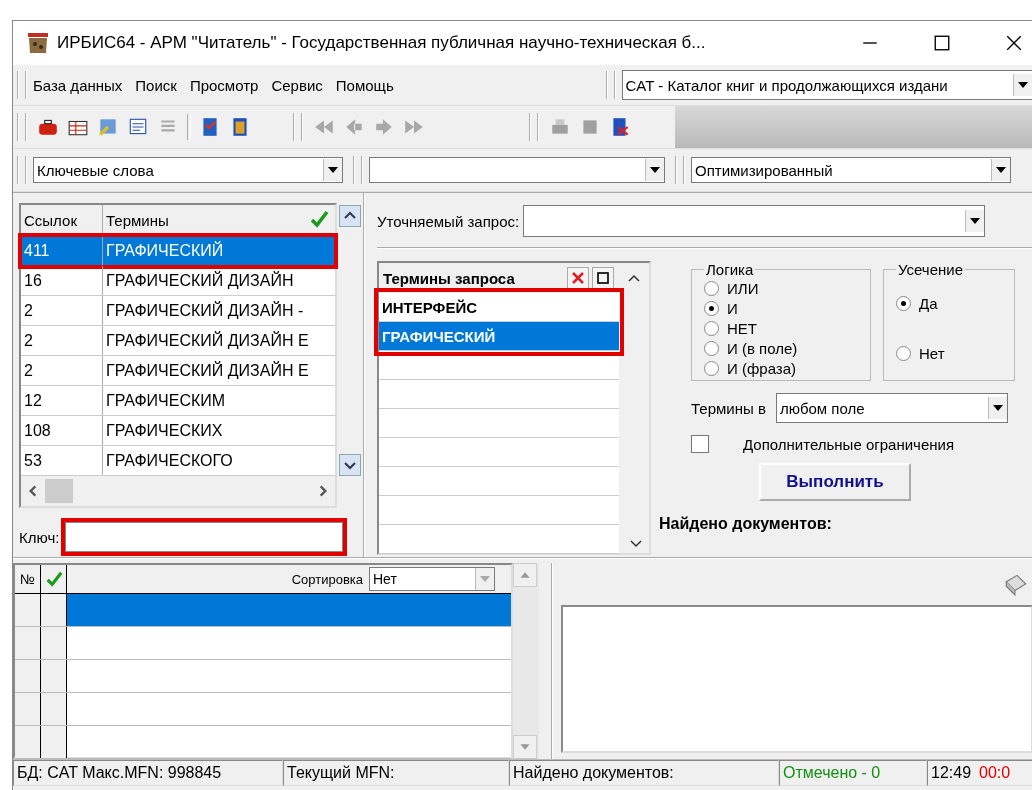  What do you see at coordinates (784, 368) in the screenshot?
I see `radio-option: И (фраза)` at bounding box center [784, 368].